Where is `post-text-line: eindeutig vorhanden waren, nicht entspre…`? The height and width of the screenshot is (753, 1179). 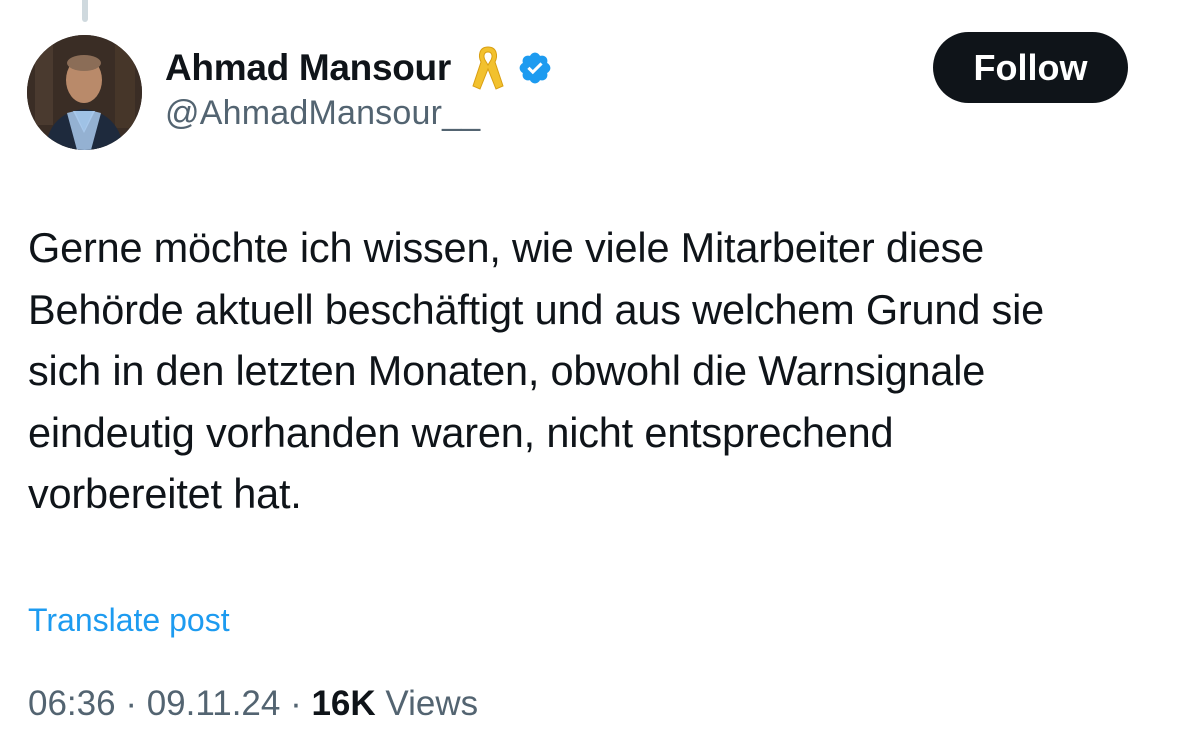
post-text-line: eindeutig vorhanden waren, nicht entspre… is located at coordinates (461, 432).